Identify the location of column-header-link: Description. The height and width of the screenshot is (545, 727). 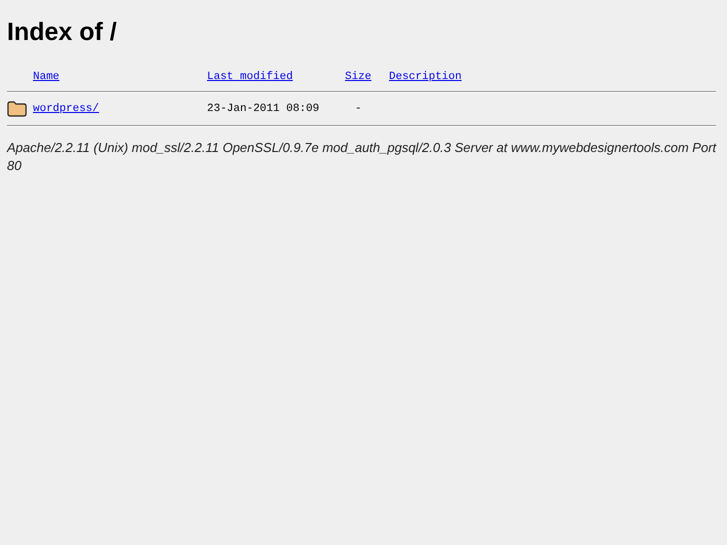
(425, 77).